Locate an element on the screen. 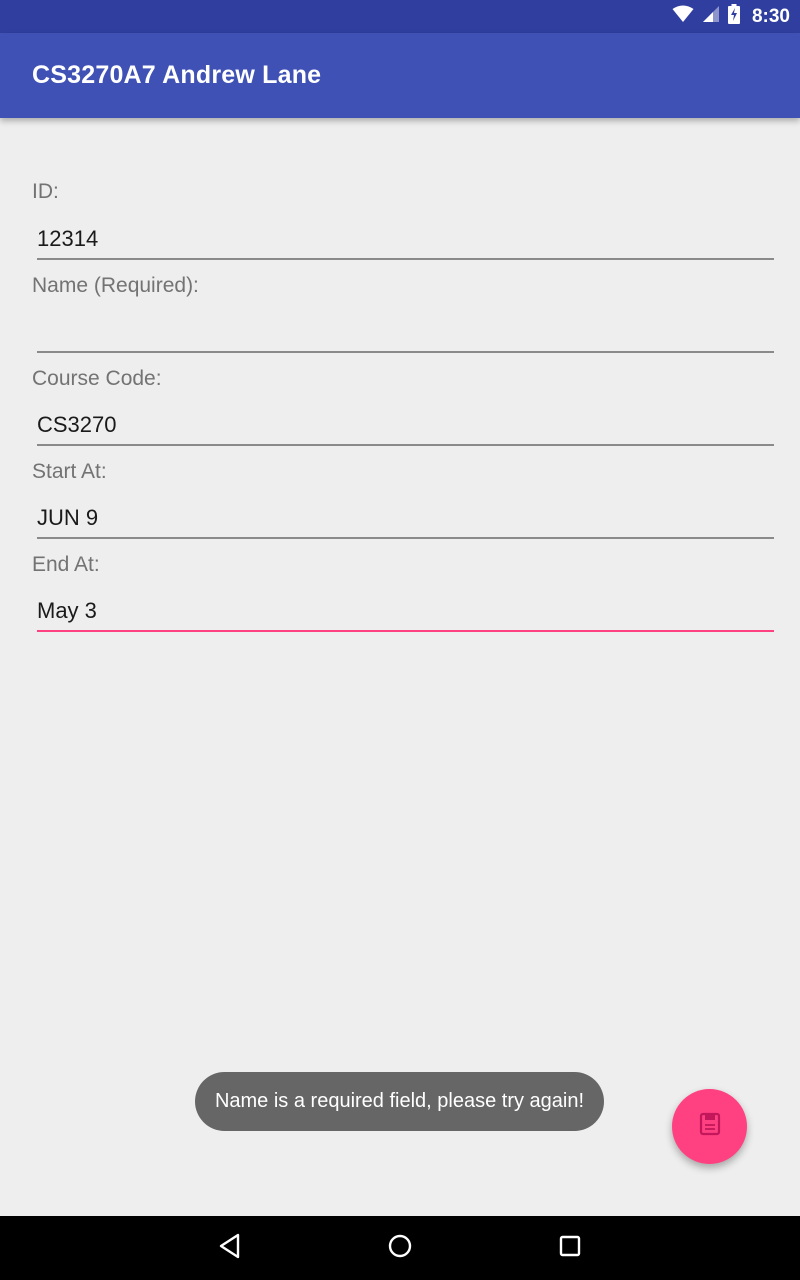 The height and width of the screenshot is (1280, 800). home-button is located at coordinates (400, 1248).